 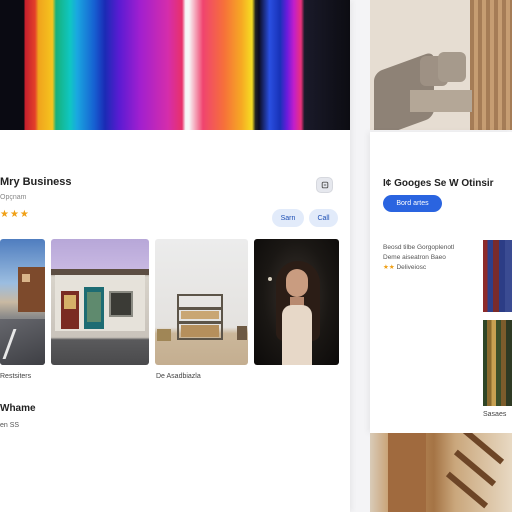 I want to click on rating-stars: ★★★, so click(x=15, y=214).